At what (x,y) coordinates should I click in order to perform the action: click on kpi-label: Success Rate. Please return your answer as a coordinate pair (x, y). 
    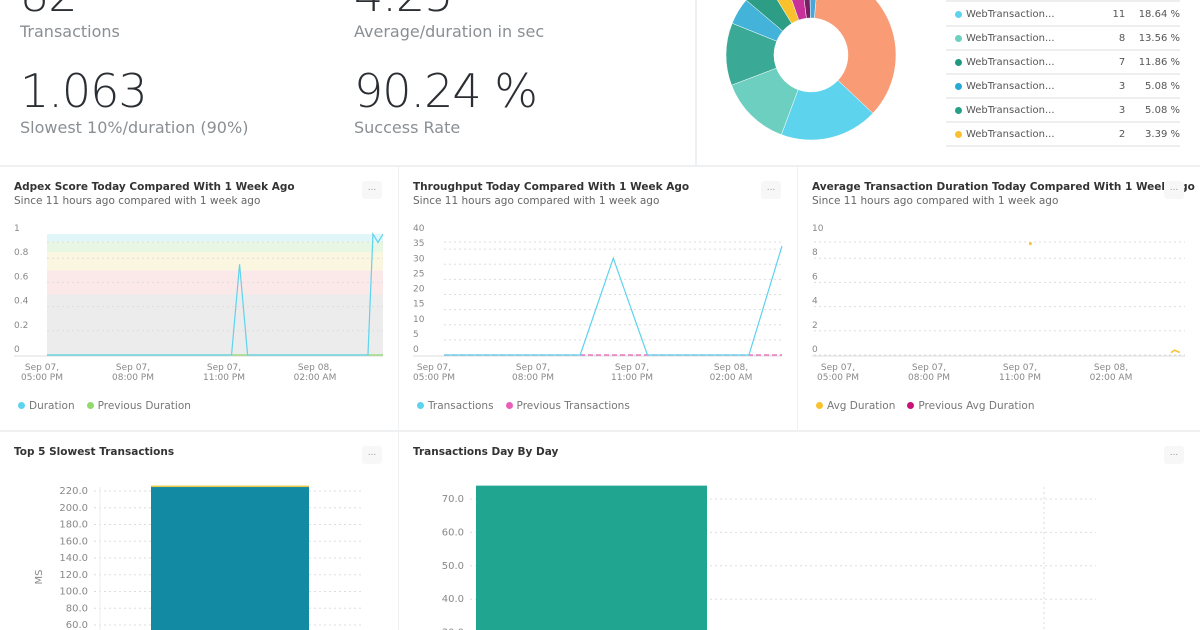
    Looking at the image, I should click on (407, 127).